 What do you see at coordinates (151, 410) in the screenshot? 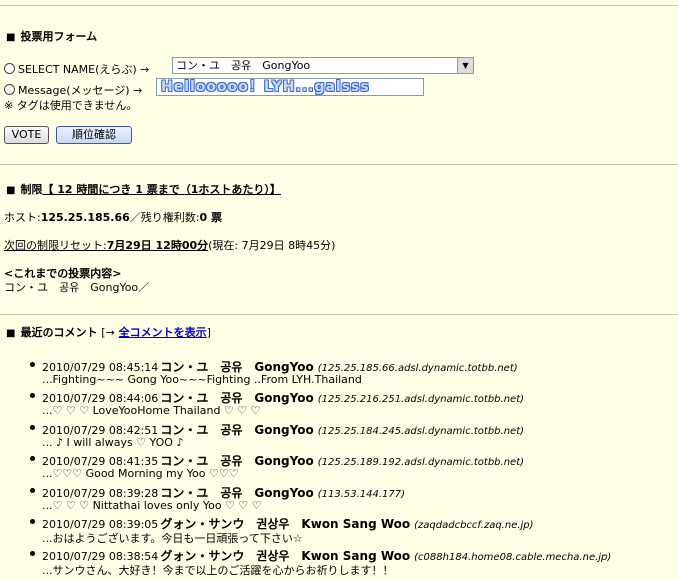
I see `comment-text: ...♡ ♡ ♡ LoveYooHome Thailand ♡ ♡ ♡` at bounding box center [151, 410].